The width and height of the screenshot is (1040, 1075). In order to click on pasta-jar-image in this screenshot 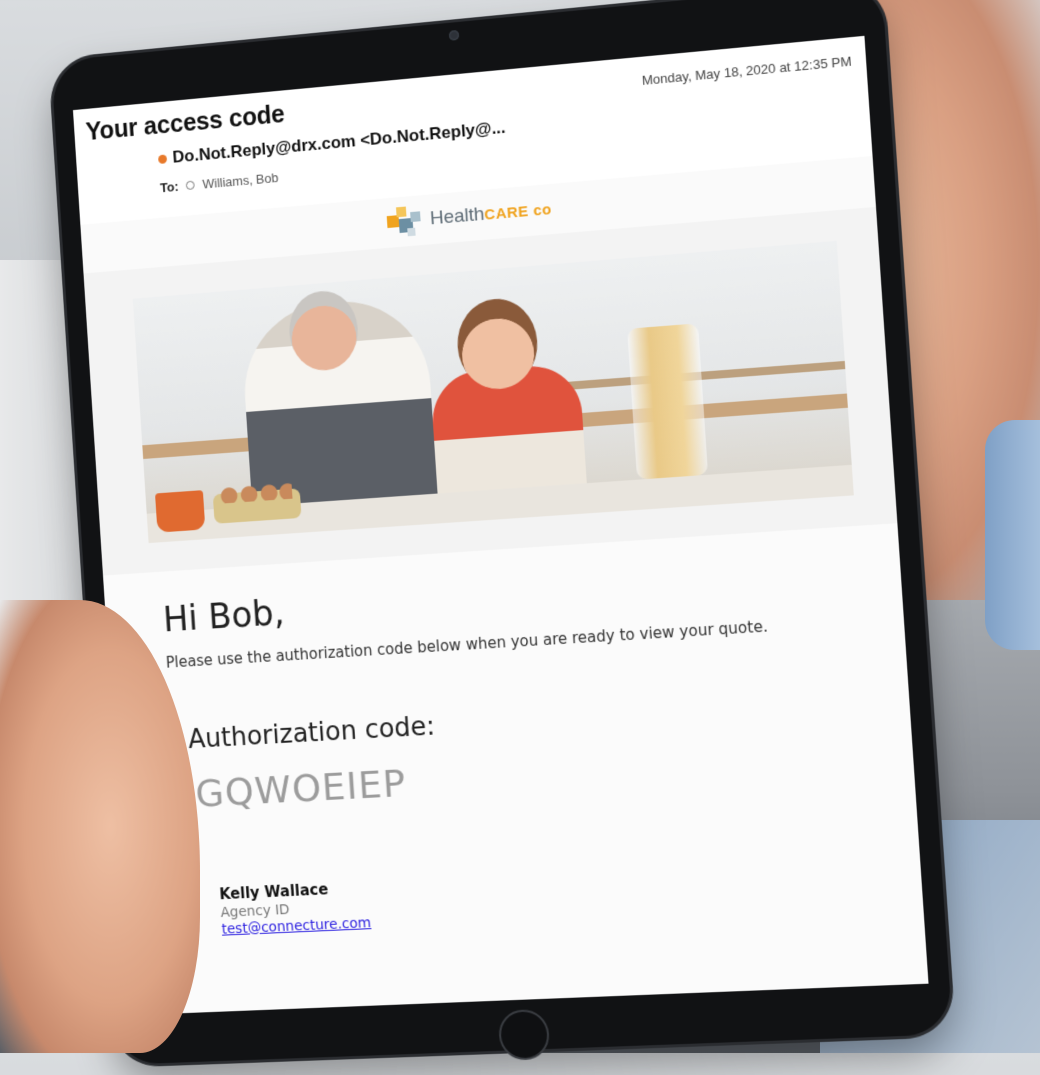, I will do `click(668, 401)`.